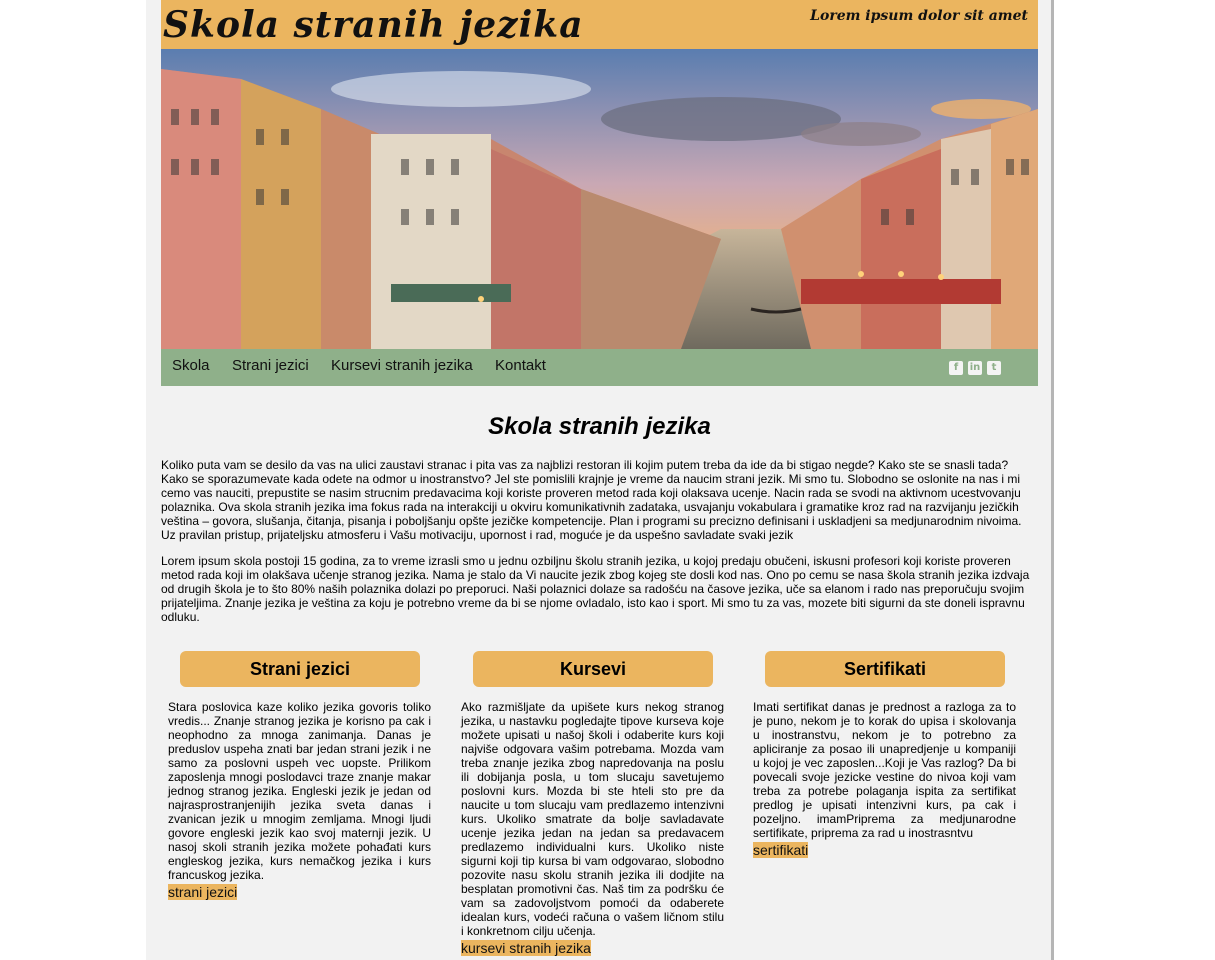 This screenshot has width=1215, height=960. What do you see at coordinates (593, 669) in the screenshot?
I see `column-heading: Kursevi` at bounding box center [593, 669].